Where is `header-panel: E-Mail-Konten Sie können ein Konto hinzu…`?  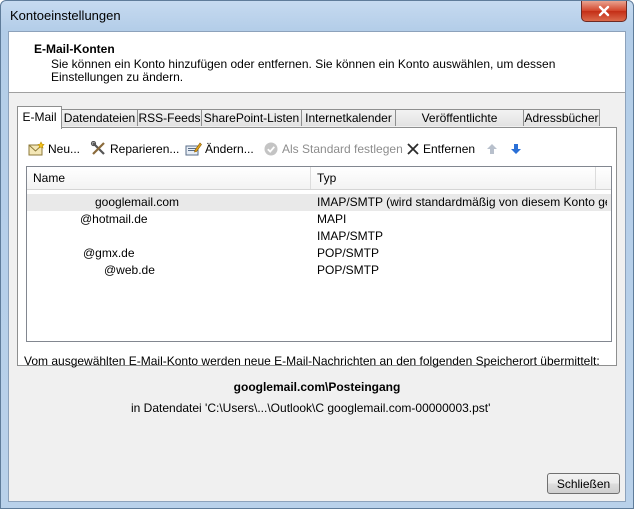
header-panel: E-Mail-Konten Sie können ein Konto hinzu… is located at coordinates (317, 62).